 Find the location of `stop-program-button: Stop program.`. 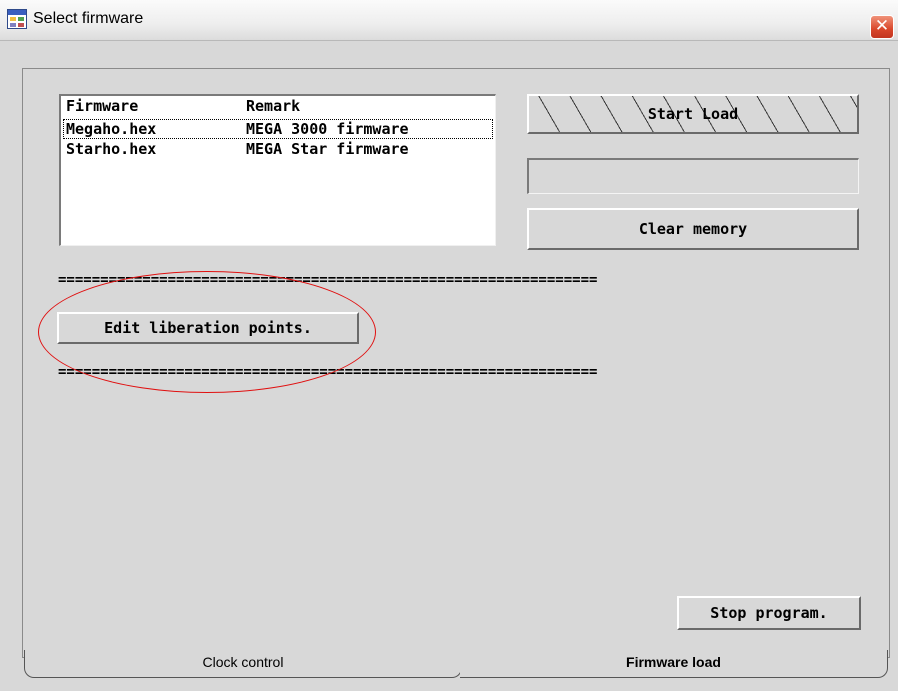

stop-program-button: Stop program. is located at coordinates (769, 613).